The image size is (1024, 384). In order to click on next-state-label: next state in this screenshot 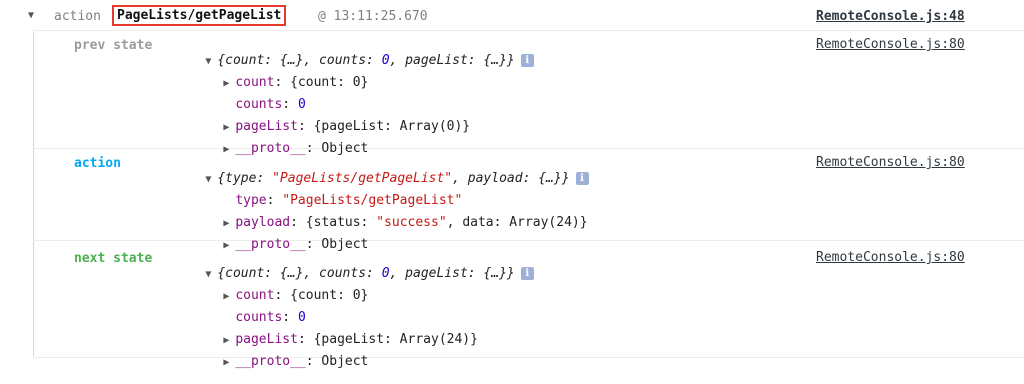, I will do `click(113, 258)`.